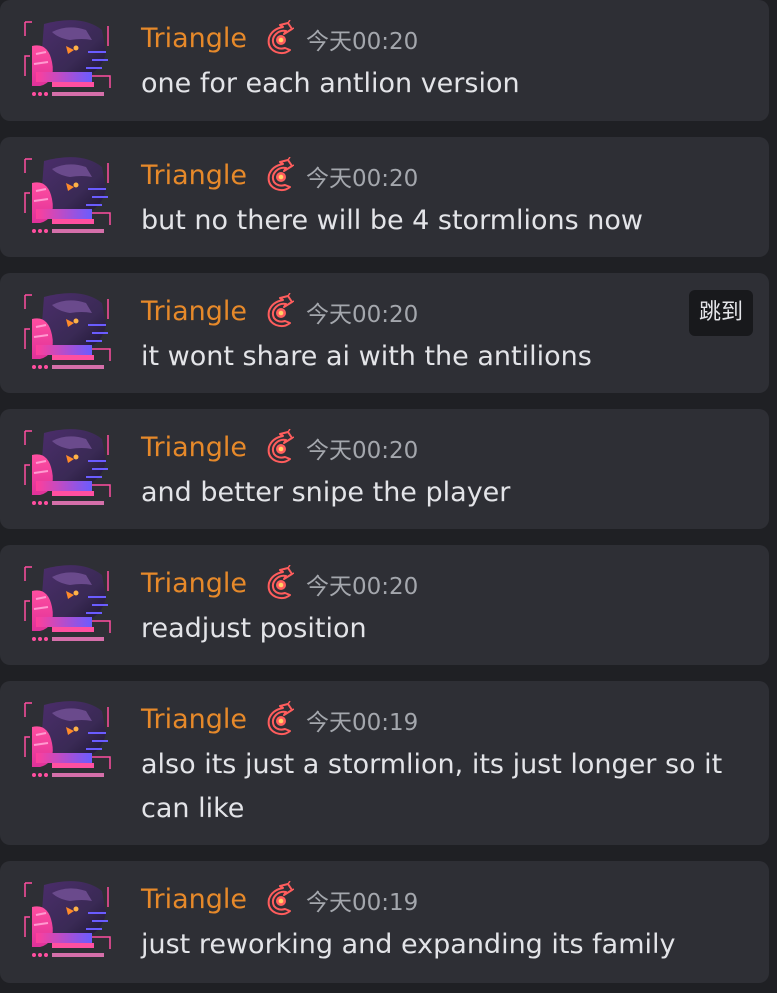  I want to click on message-text: but no there will be 4 stormlions now, so click(392, 220).